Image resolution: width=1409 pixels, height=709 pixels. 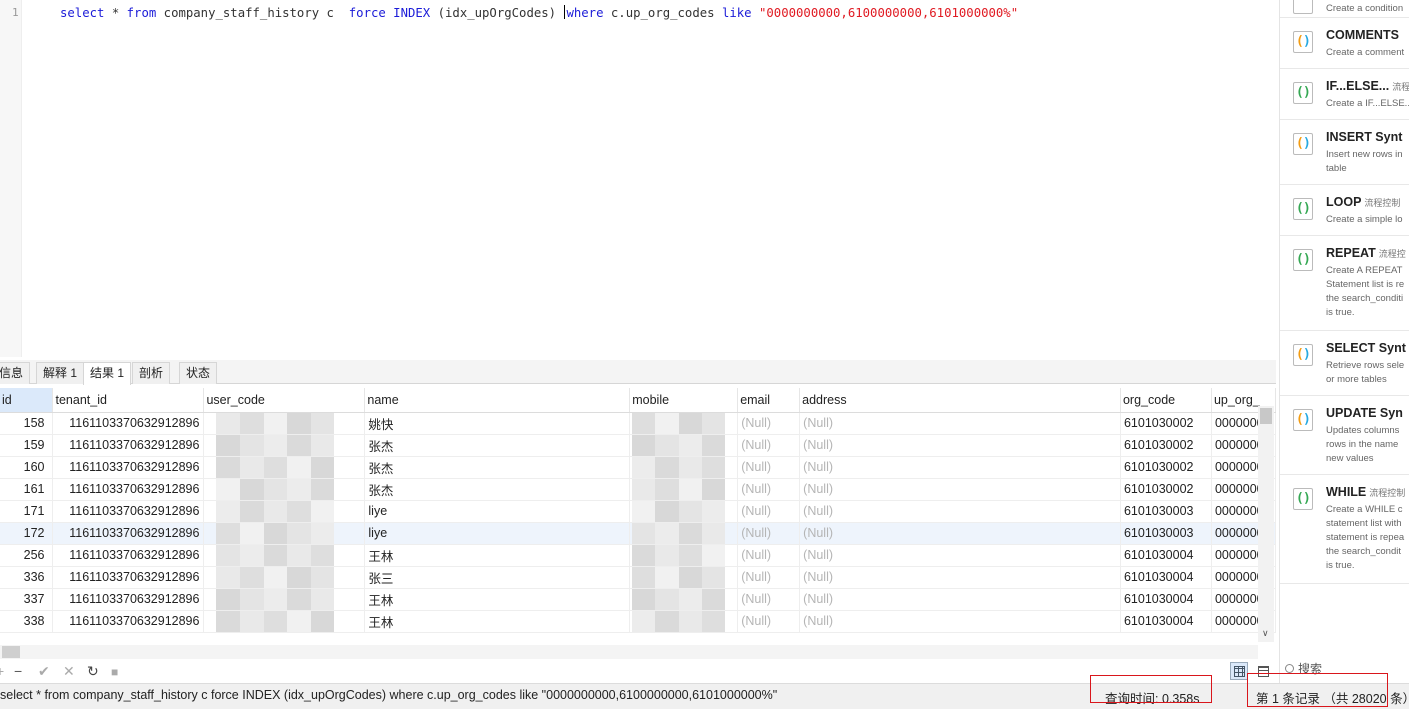 I want to click on stop-icon: ■, so click(x=114, y=672).